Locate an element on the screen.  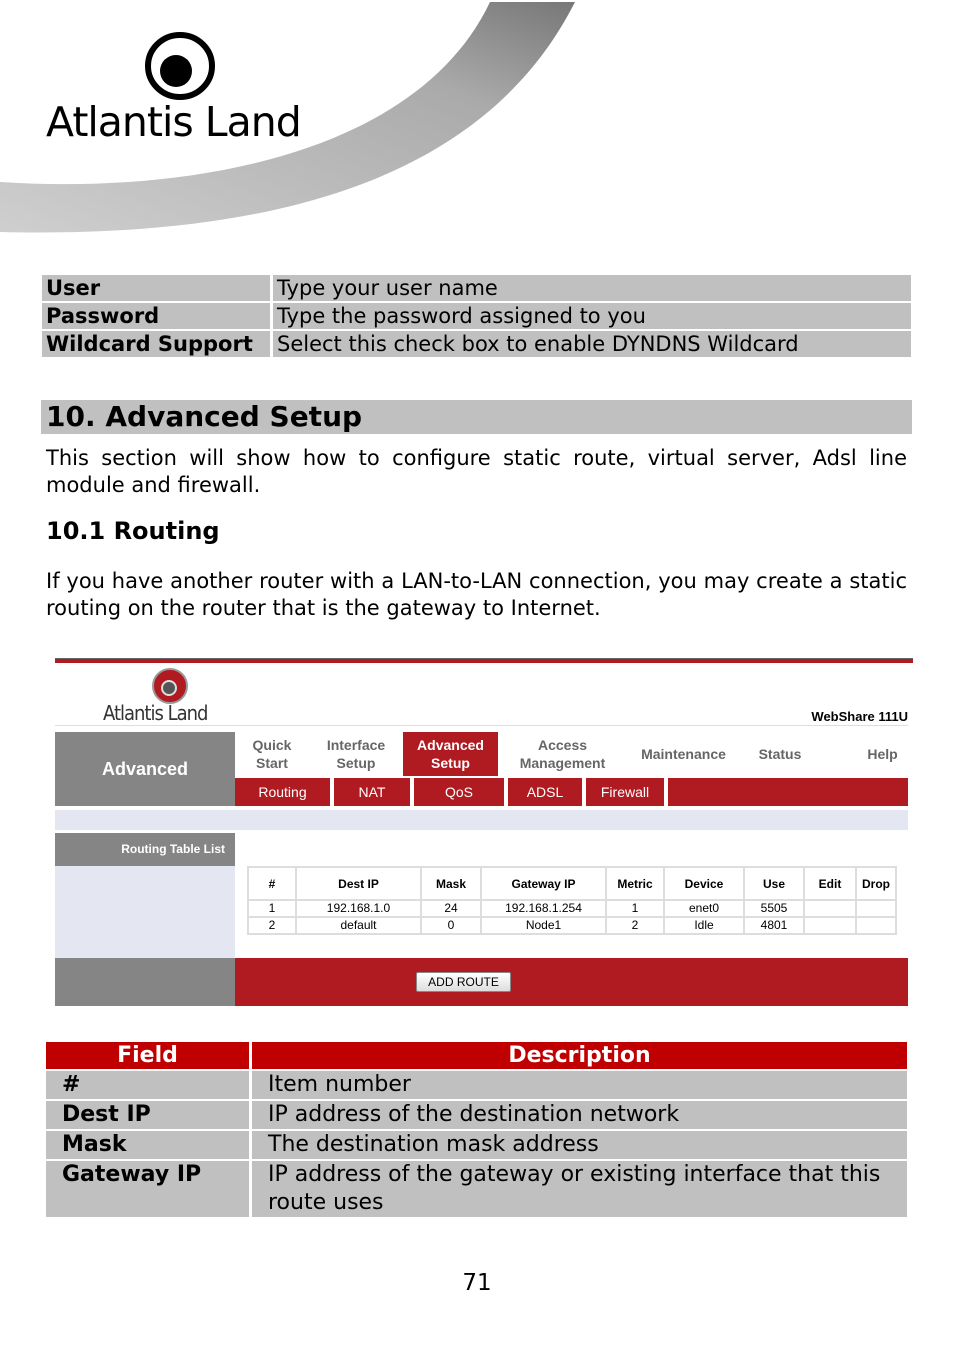
submenu-routing: Routing is located at coordinates (284, 792).